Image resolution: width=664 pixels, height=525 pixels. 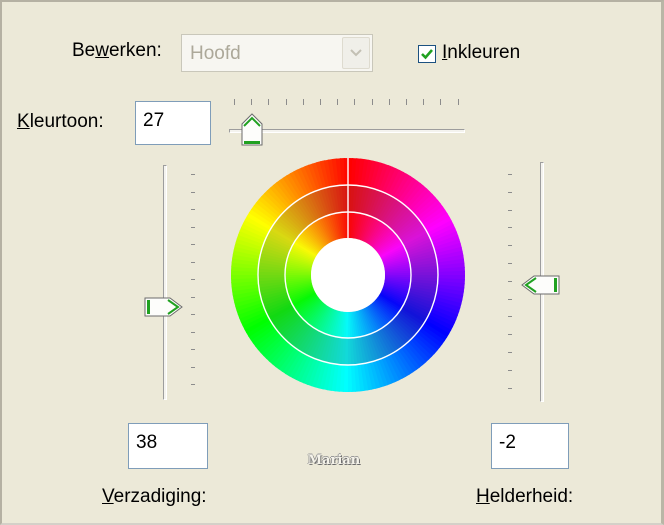 What do you see at coordinates (540, 285) in the screenshot?
I see `lightness-slider-thumb` at bounding box center [540, 285].